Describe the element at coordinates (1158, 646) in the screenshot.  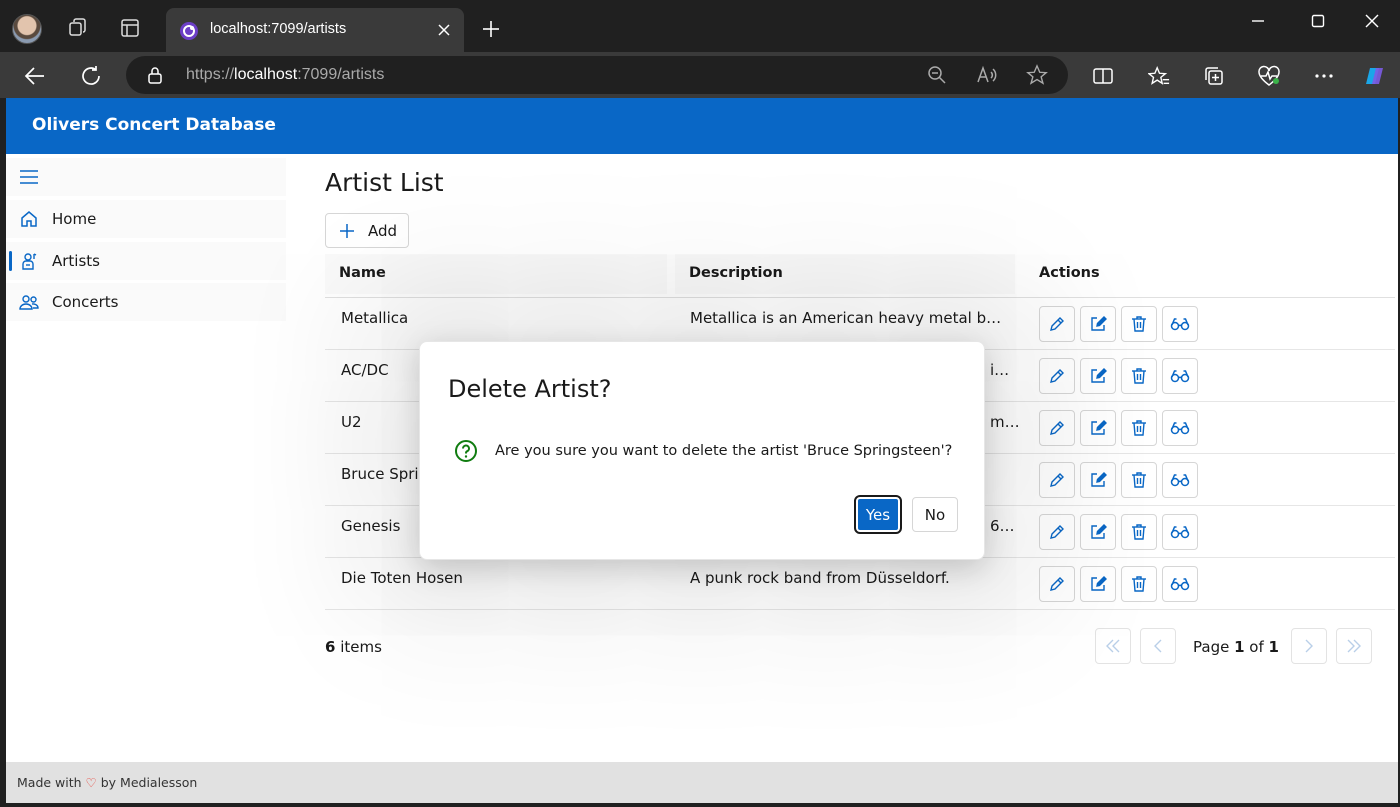
I see `previous-page-button` at that location.